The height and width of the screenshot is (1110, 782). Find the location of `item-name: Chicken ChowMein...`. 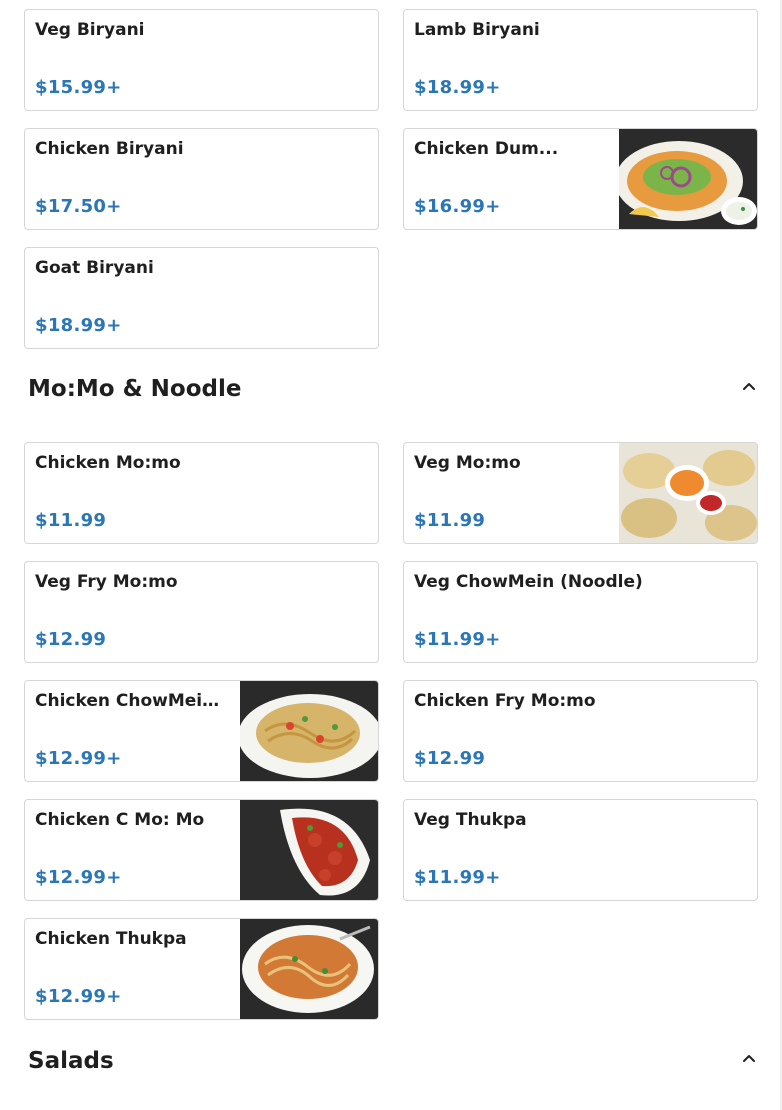

item-name: Chicken ChowMein... is located at coordinates (133, 701).